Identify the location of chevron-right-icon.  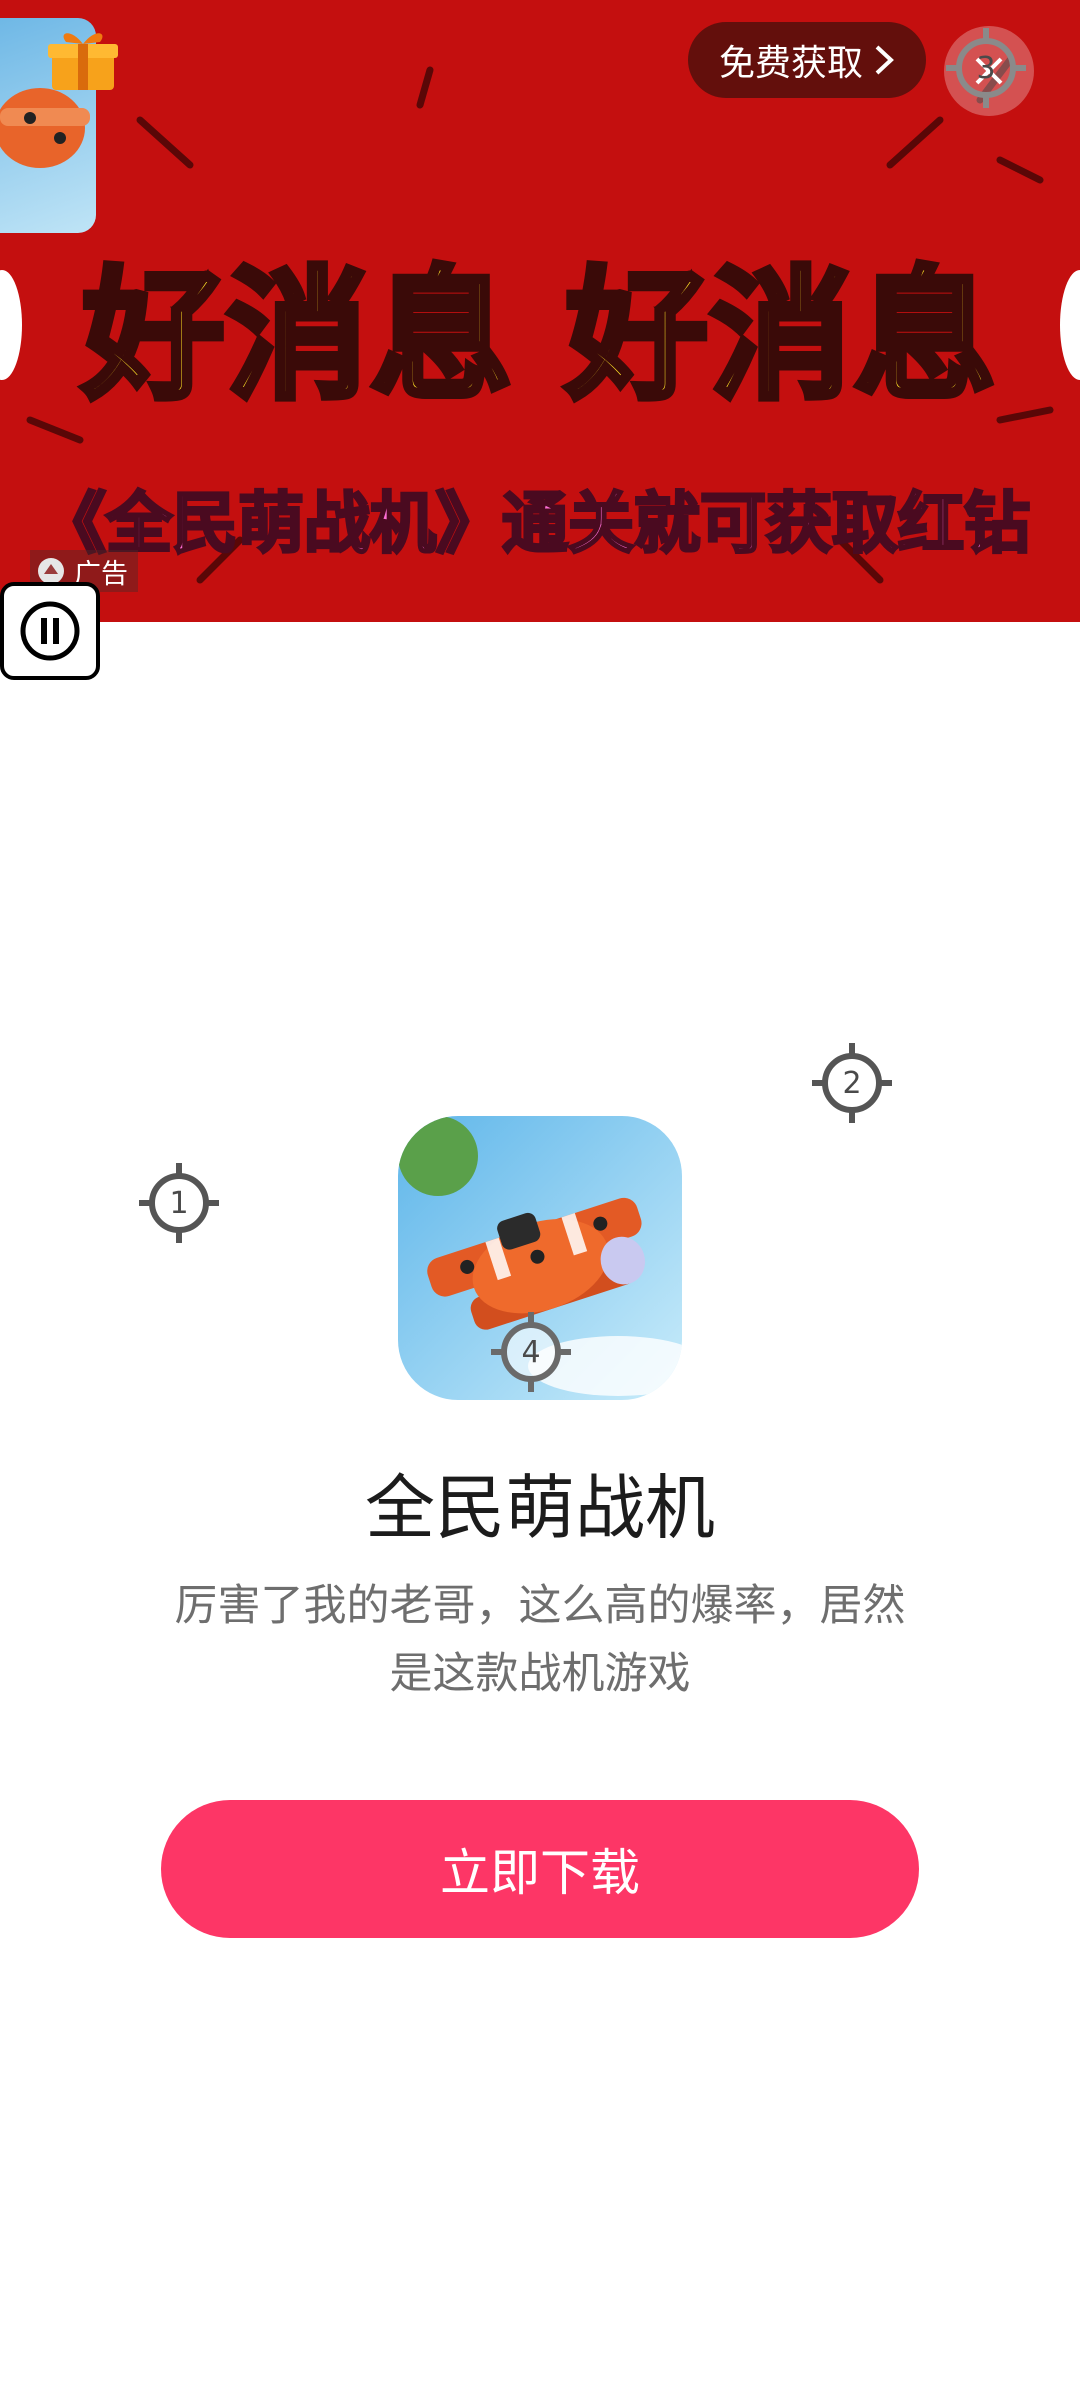
(884, 60).